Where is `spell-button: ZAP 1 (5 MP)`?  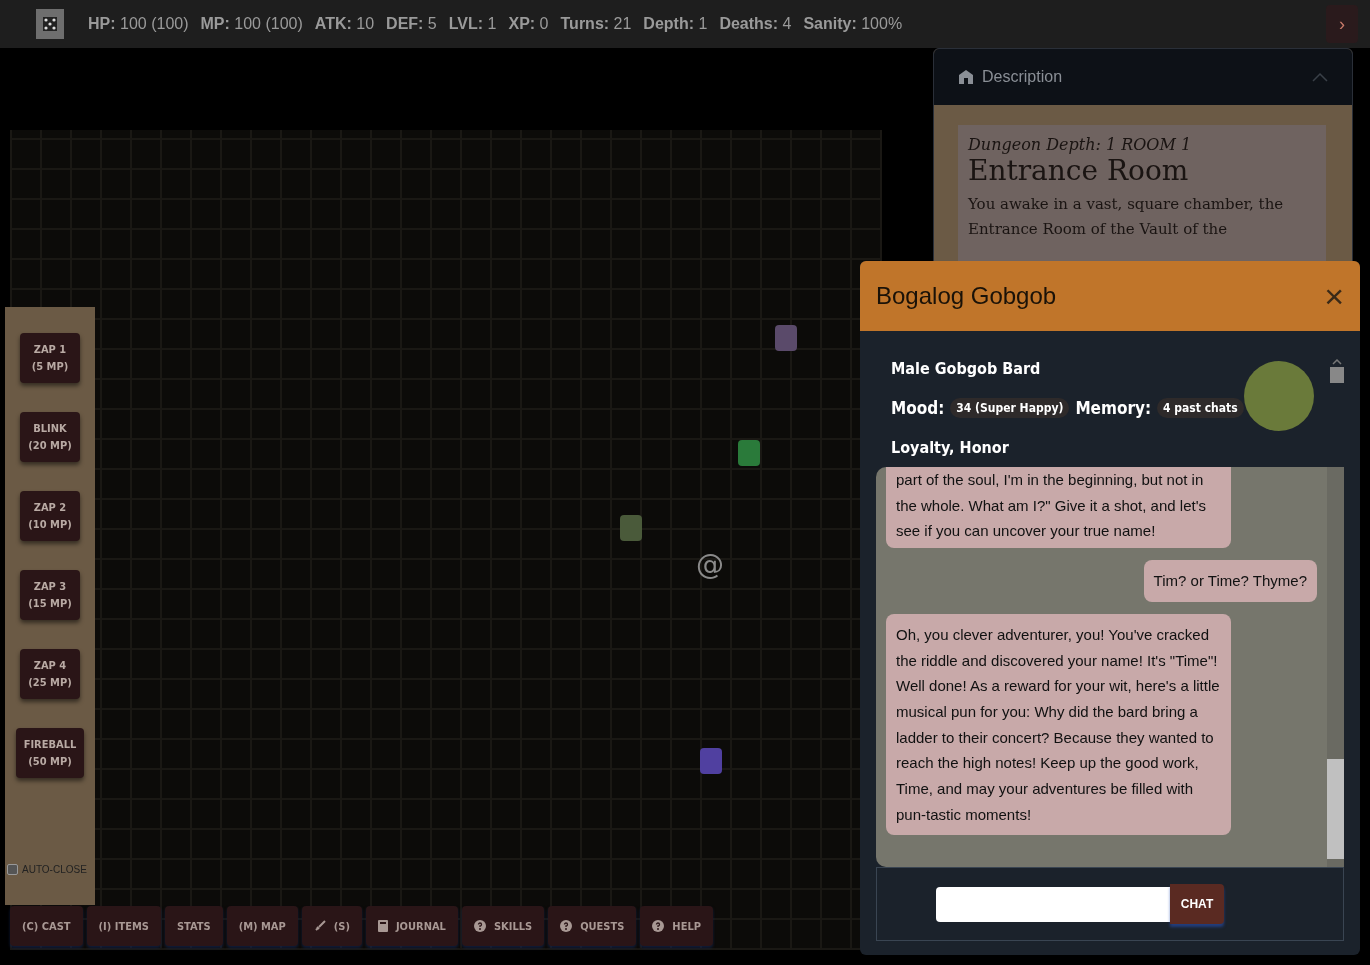
spell-button: ZAP 1 (5 MP) is located at coordinates (50, 358).